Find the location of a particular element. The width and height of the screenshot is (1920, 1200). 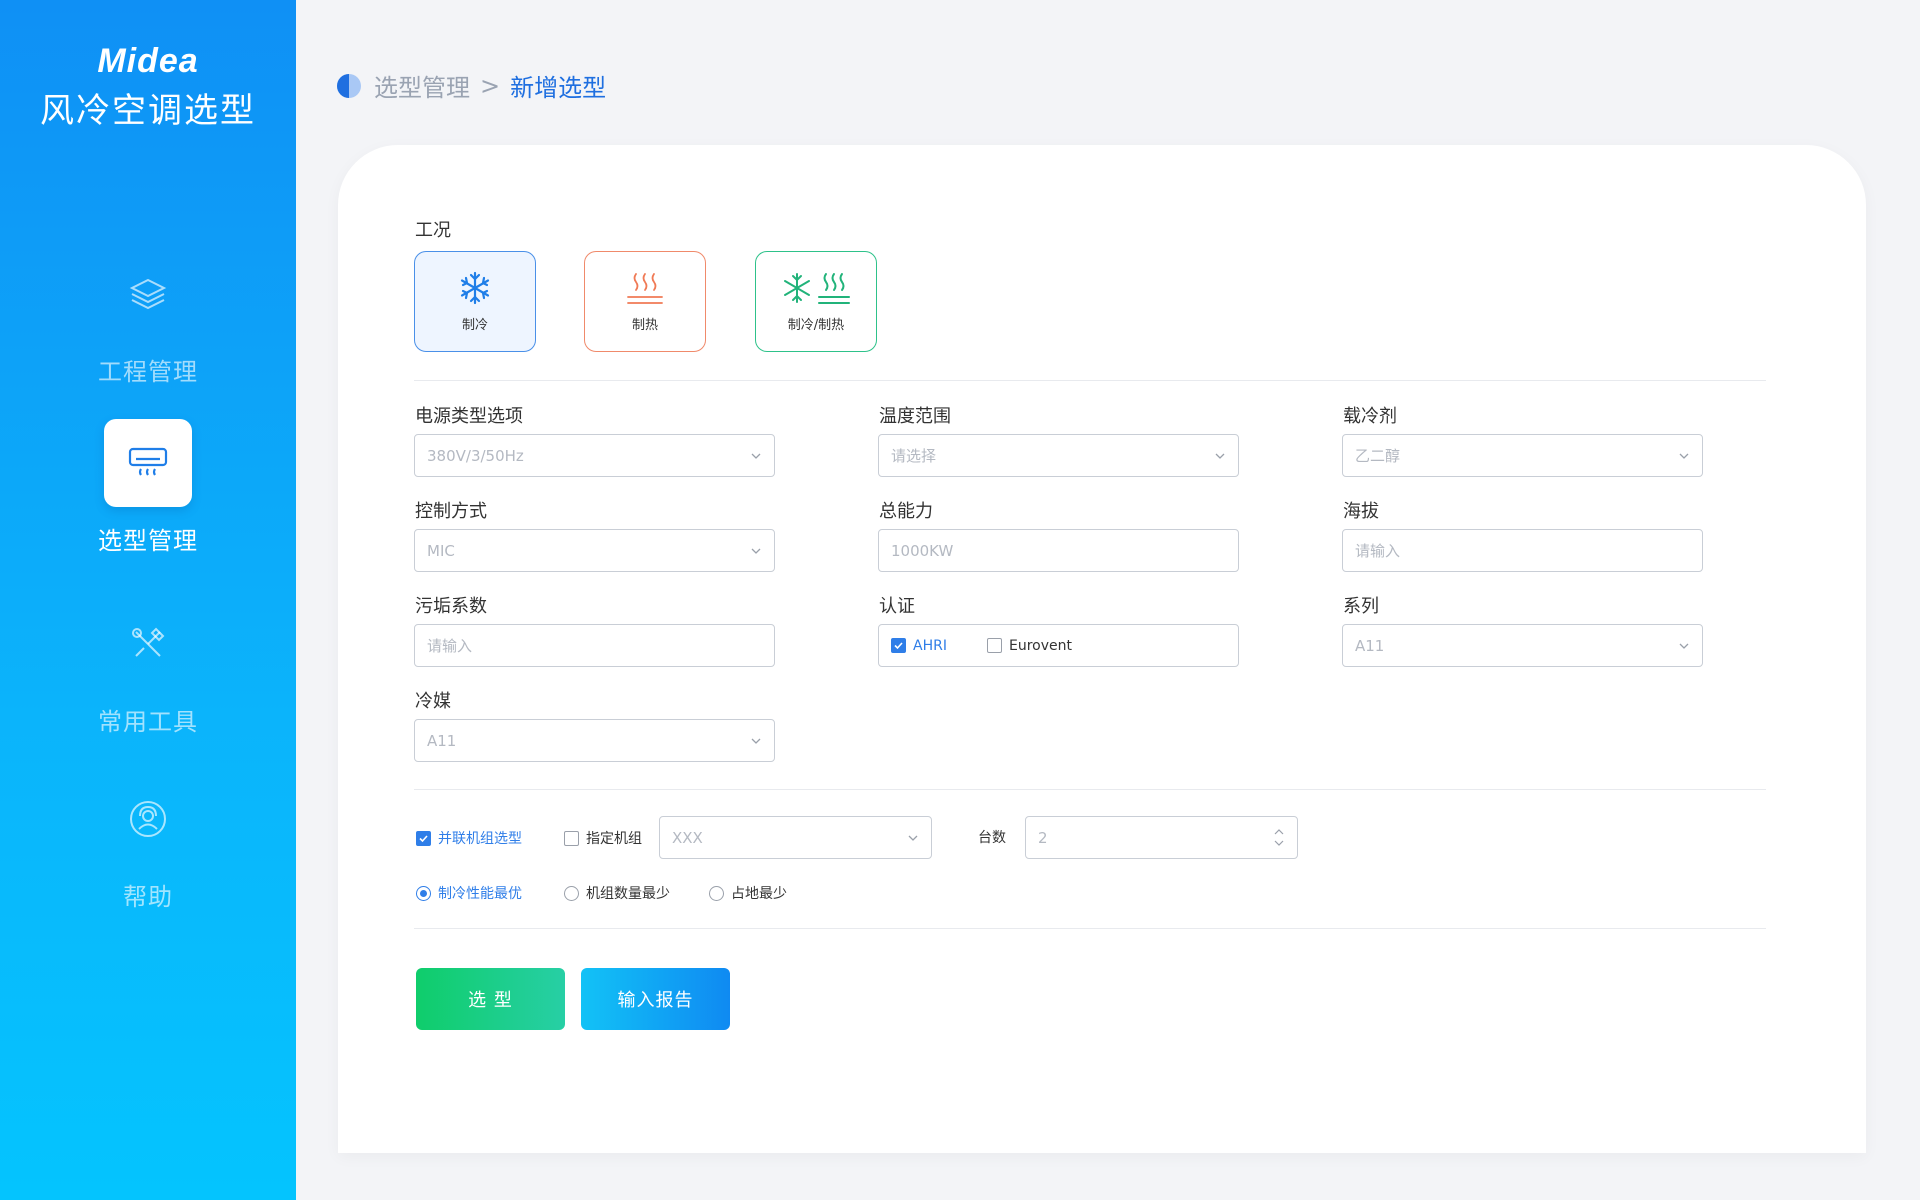

unit-select: XXX is located at coordinates (795, 837).